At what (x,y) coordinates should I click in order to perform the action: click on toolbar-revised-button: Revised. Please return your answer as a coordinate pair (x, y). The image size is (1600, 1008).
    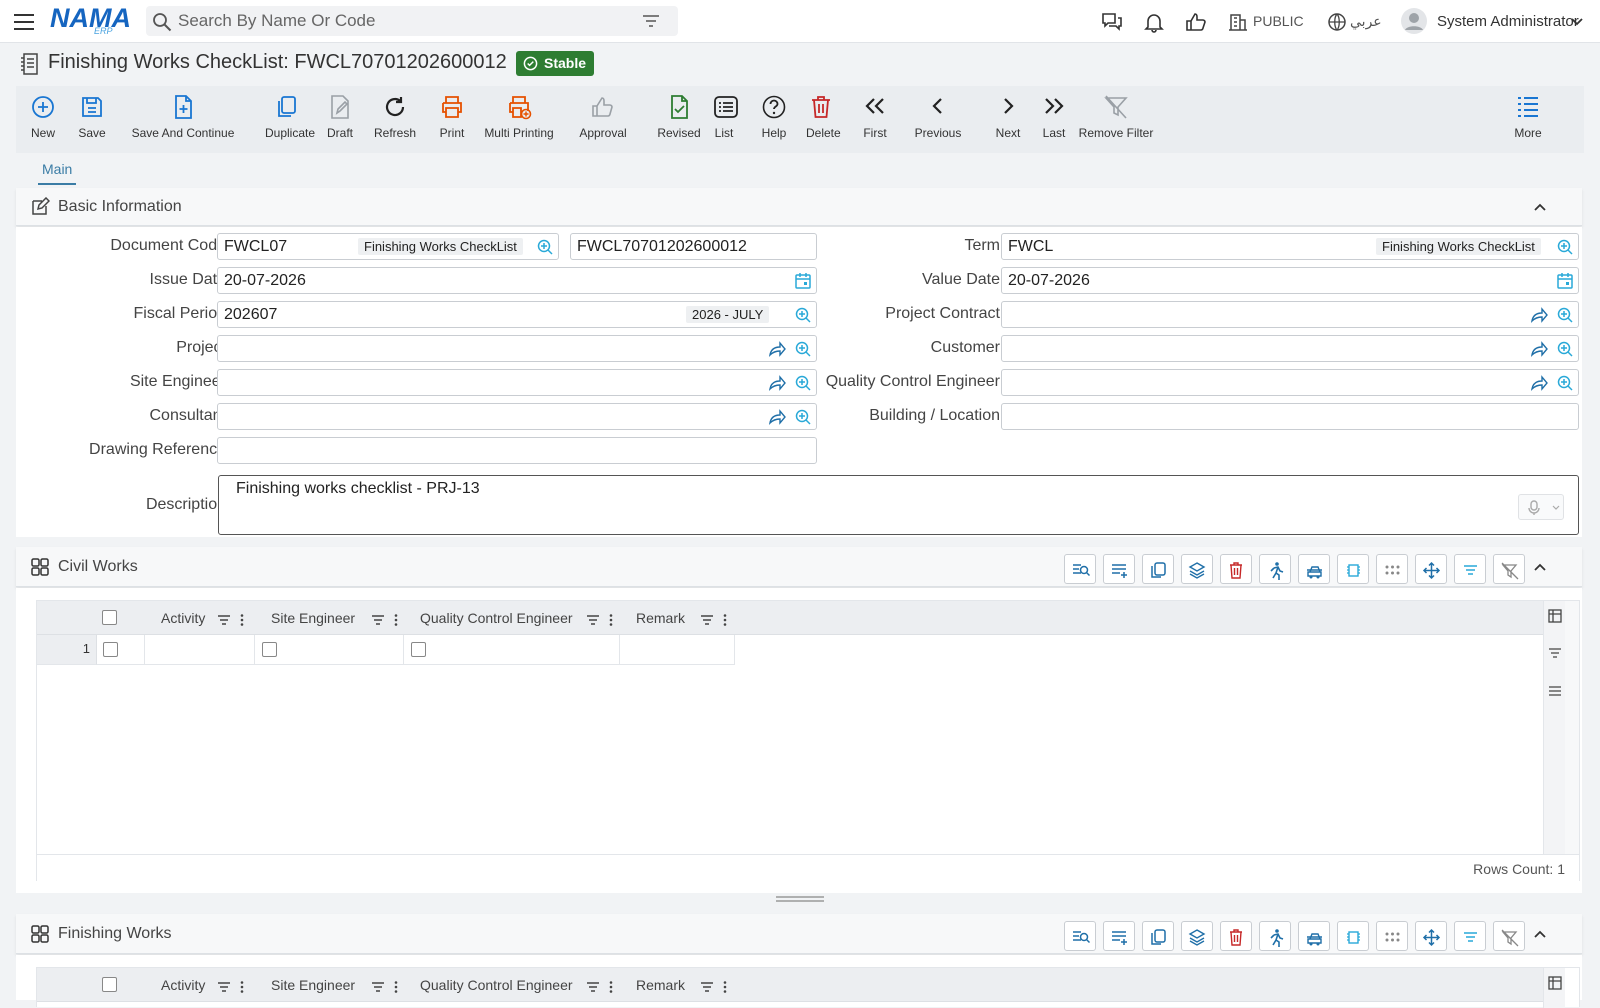
    Looking at the image, I should click on (679, 120).